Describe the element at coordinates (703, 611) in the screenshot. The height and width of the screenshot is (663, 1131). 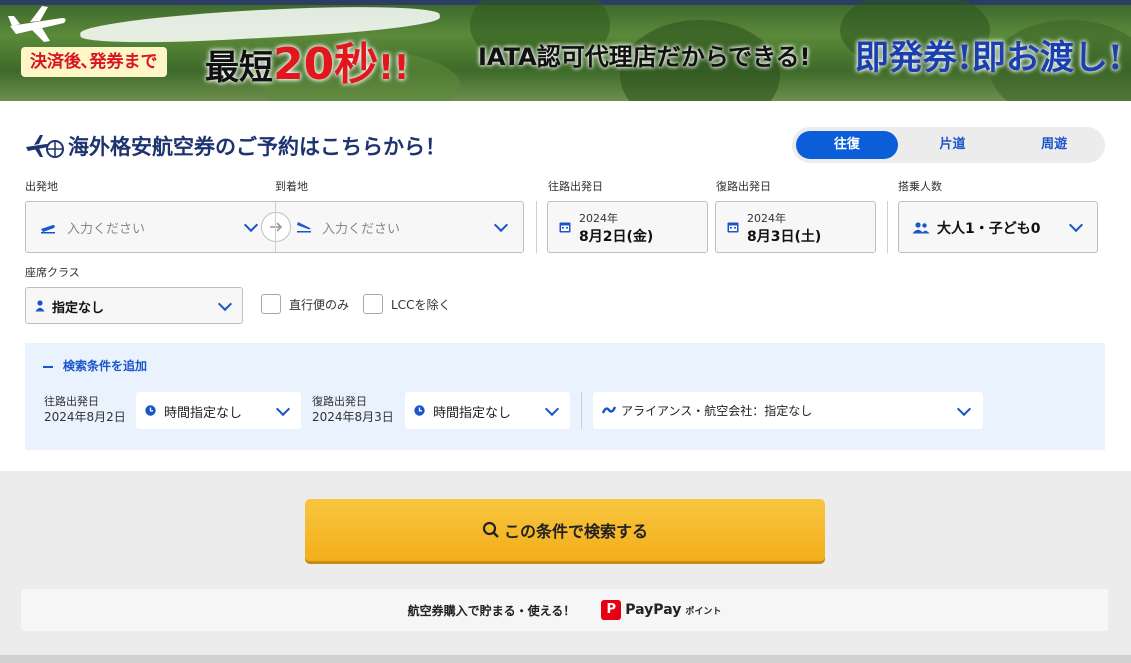
I see `paypay-points: ポイント` at that location.